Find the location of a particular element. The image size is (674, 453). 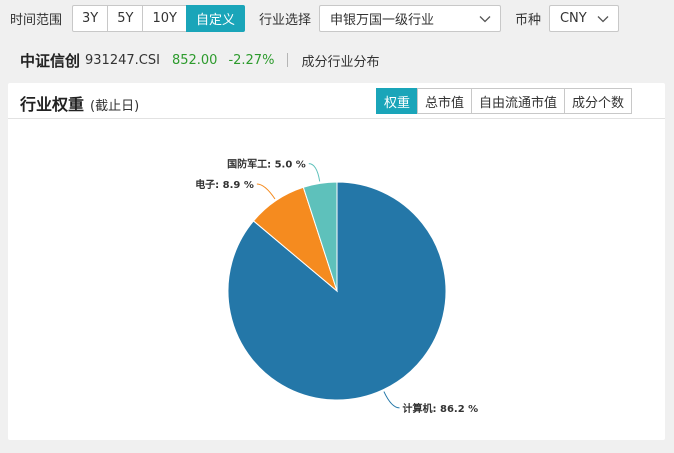

metric-tabs: 权重 总市值 自由流通市值 成分个数 is located at coordinates (504, 101).